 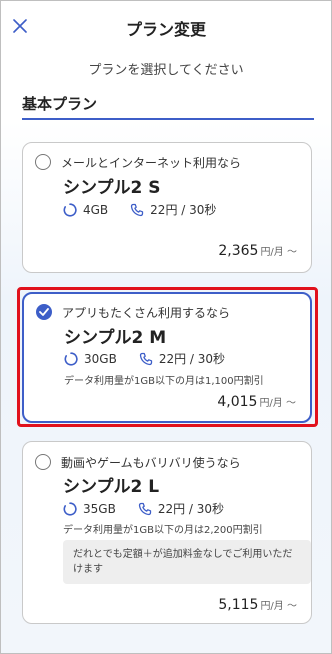 I want to click on plan-specs: 4GB 22円 / 30秒, so click(x=139, y=209).